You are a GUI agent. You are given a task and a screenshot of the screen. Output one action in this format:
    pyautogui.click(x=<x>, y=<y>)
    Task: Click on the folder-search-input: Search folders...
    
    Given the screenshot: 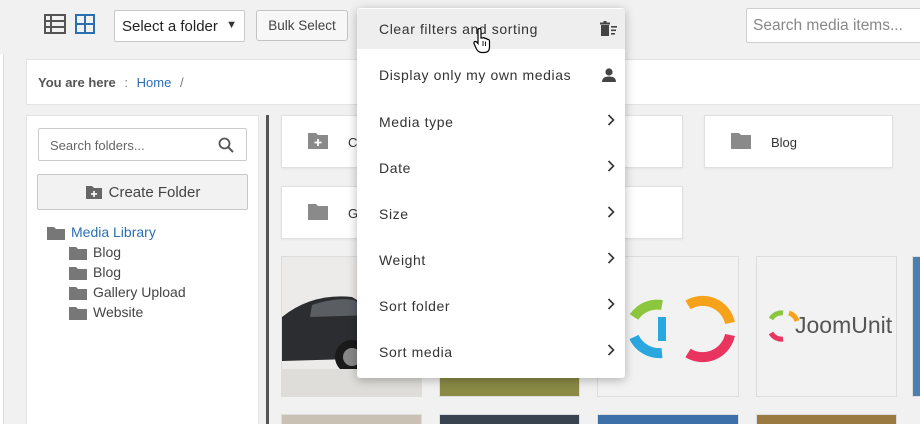 What is the action you would take?
    pyautogui.click(x=142, y=144)
    